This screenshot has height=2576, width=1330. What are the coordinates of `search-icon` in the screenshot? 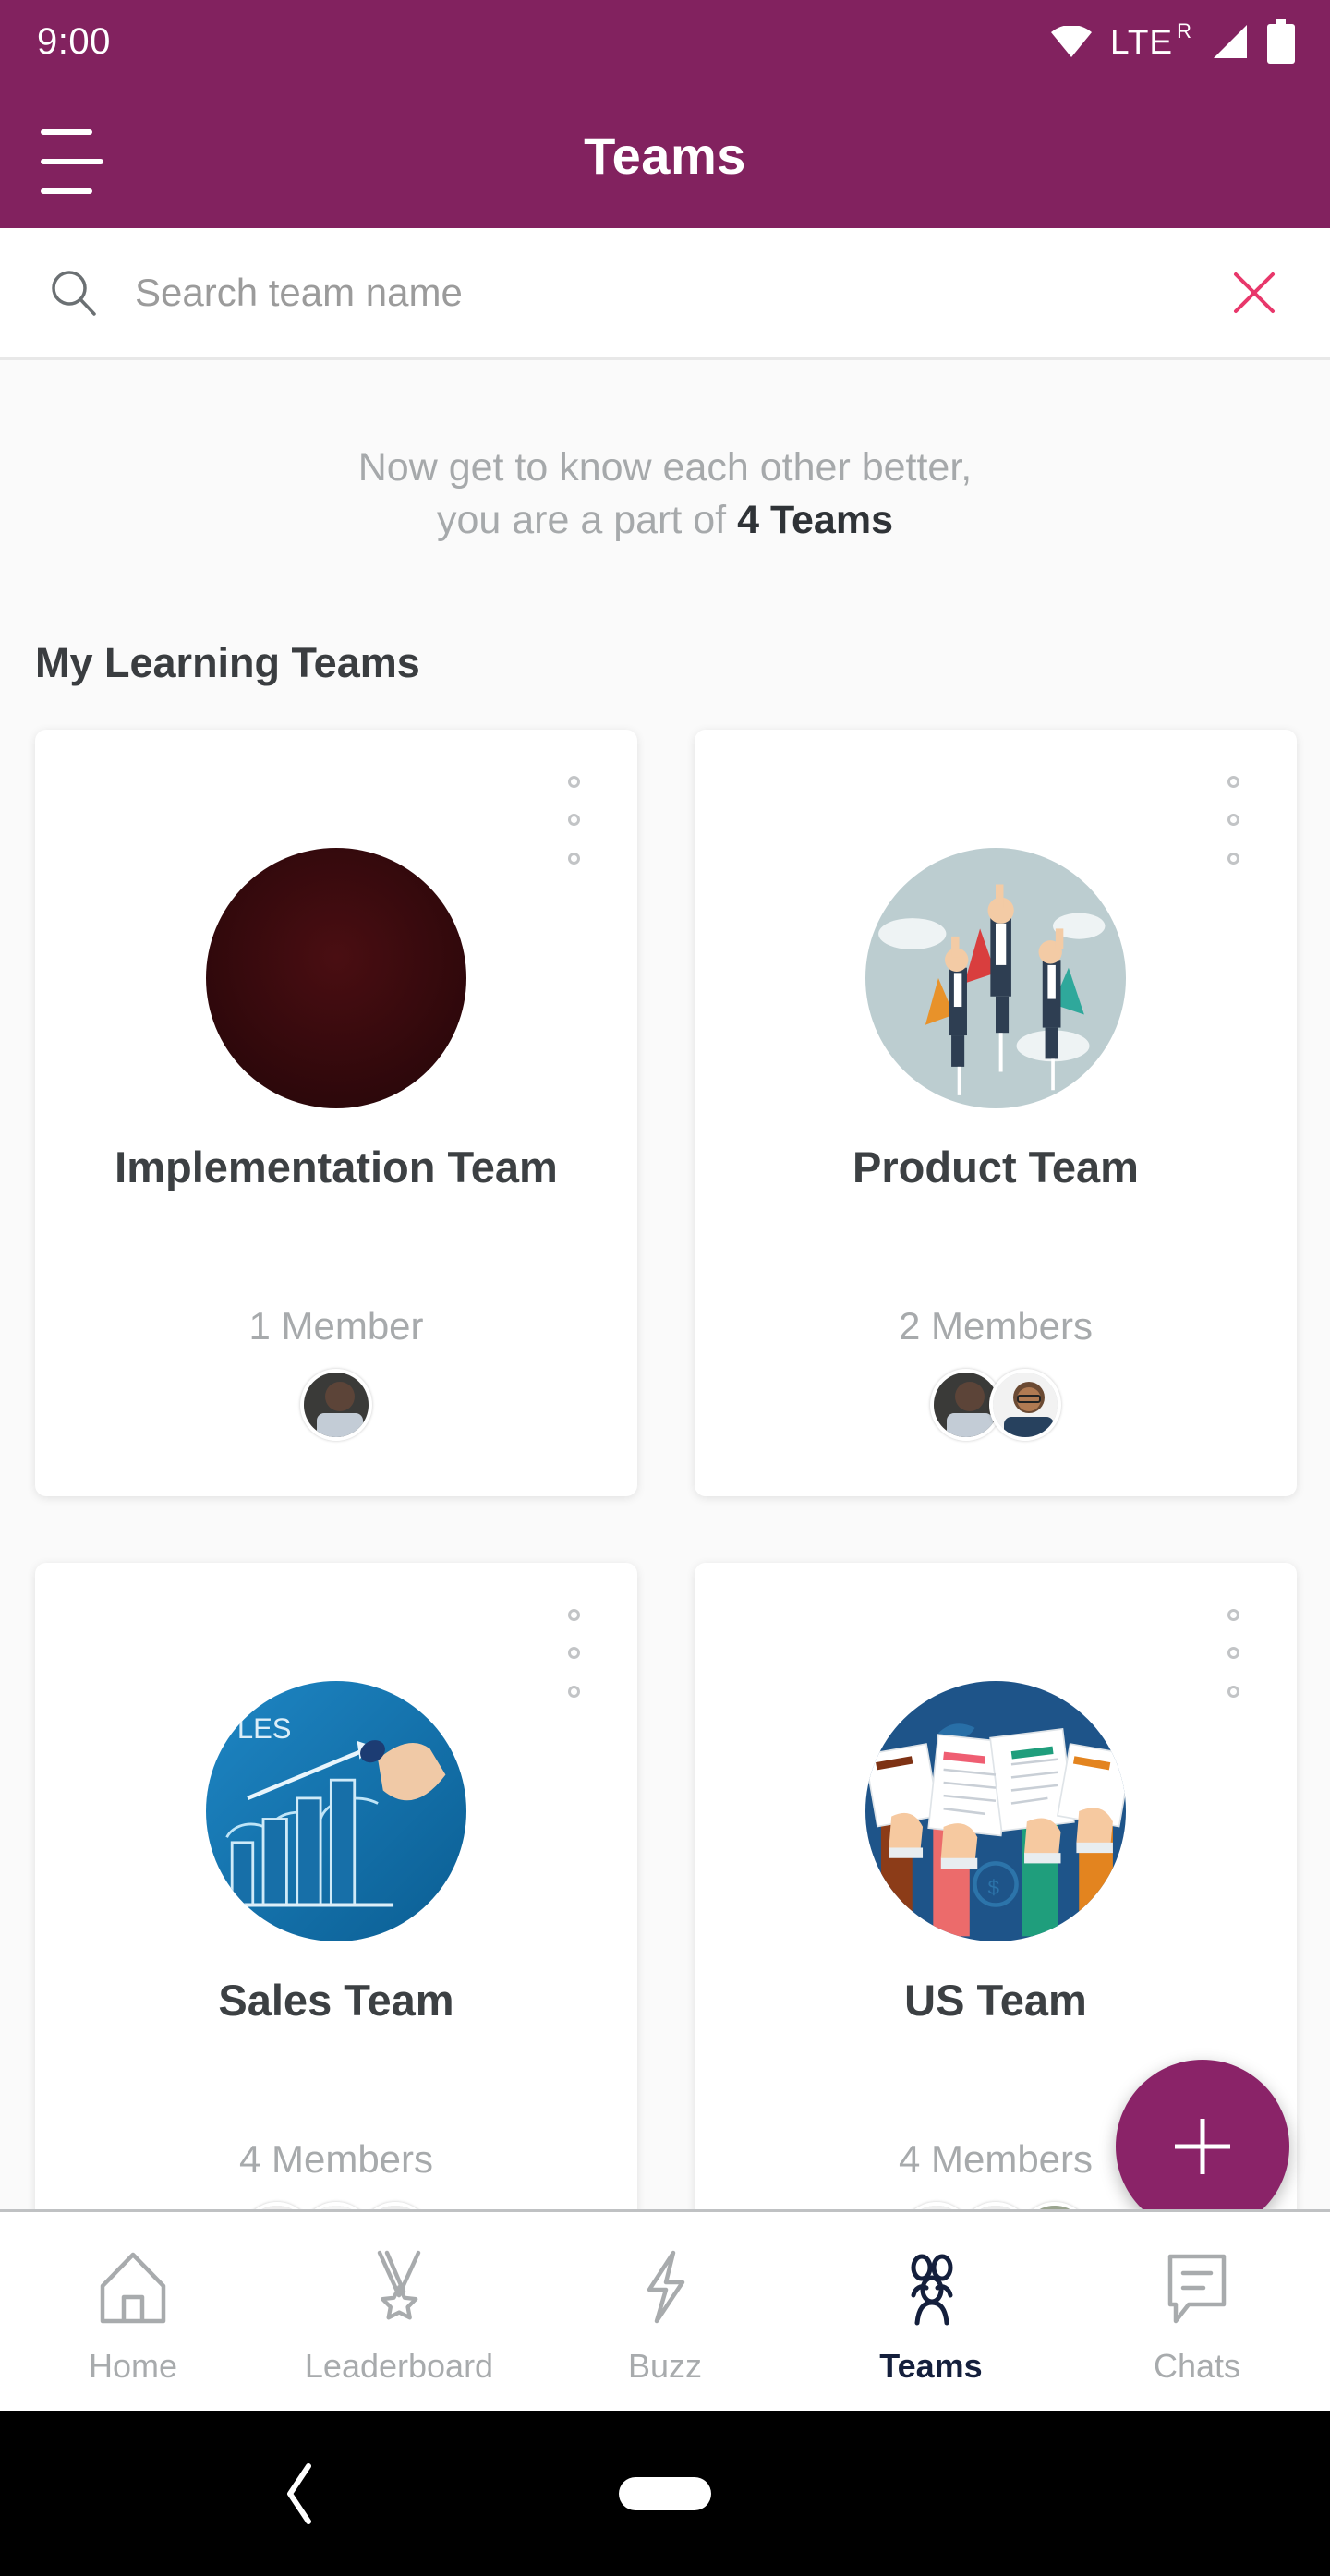 It's located at (74, 293).